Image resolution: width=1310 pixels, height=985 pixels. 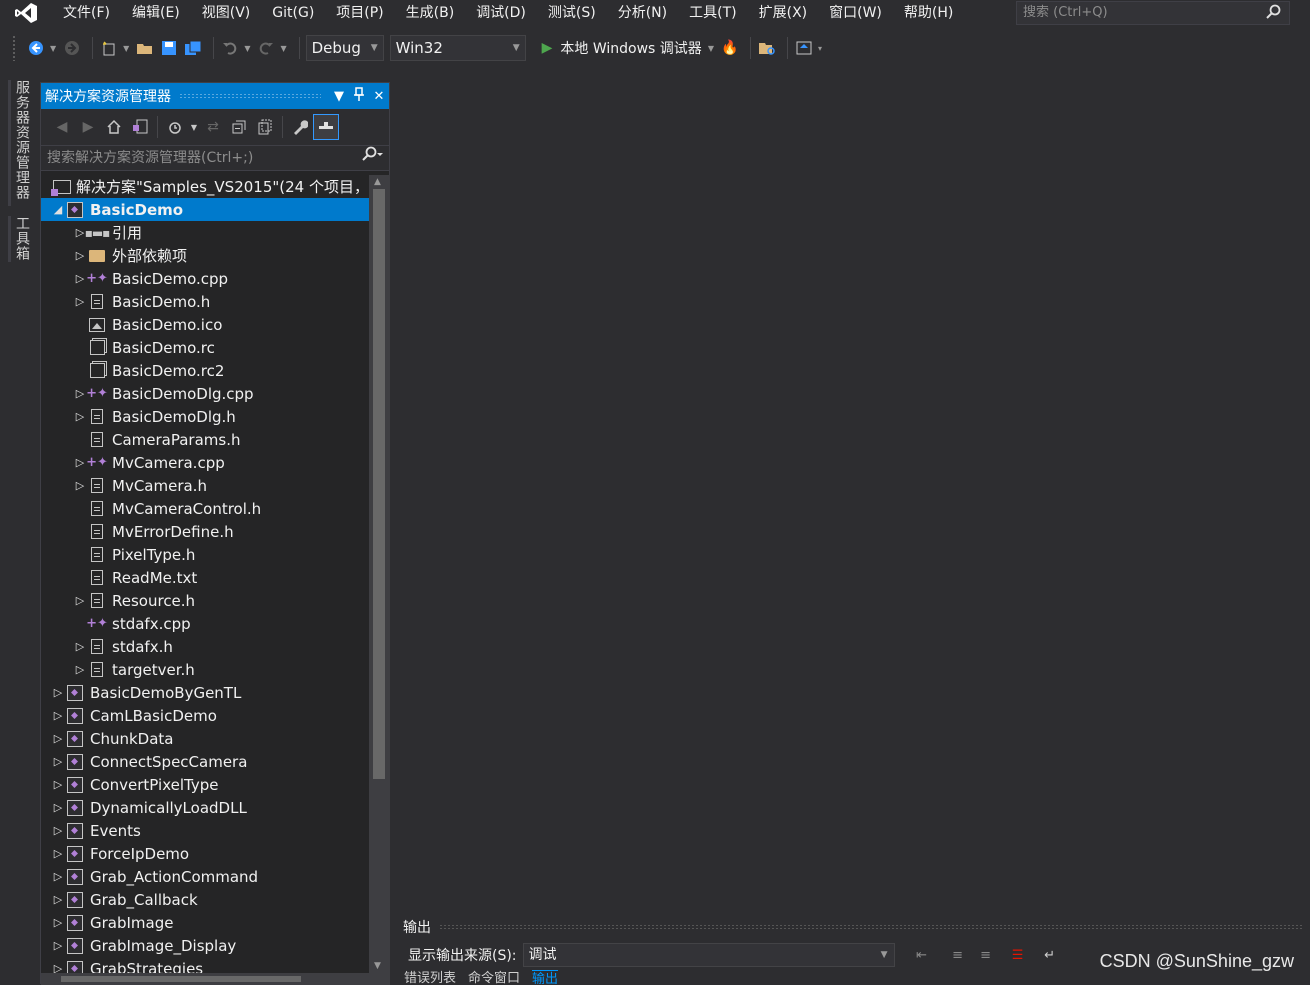 What do you see at coordinates (855, 13) in the screenshot?
I see `menu-window: 窗口(W)` at bounding box center [855, 13].